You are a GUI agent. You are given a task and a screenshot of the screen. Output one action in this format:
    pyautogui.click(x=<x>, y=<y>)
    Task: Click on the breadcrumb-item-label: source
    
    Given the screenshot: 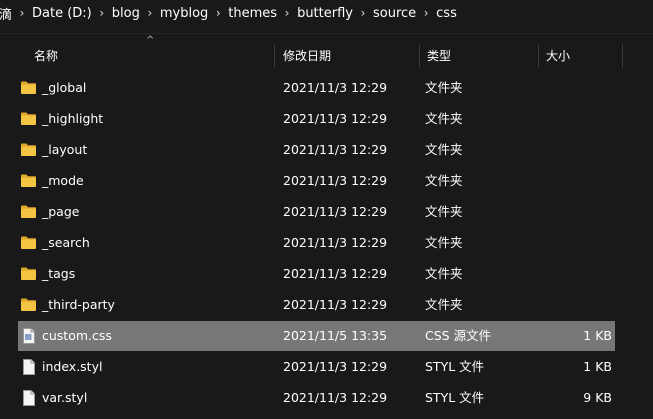 What is the action you would take?
    pyautogui.click(x=394, y=13)
    